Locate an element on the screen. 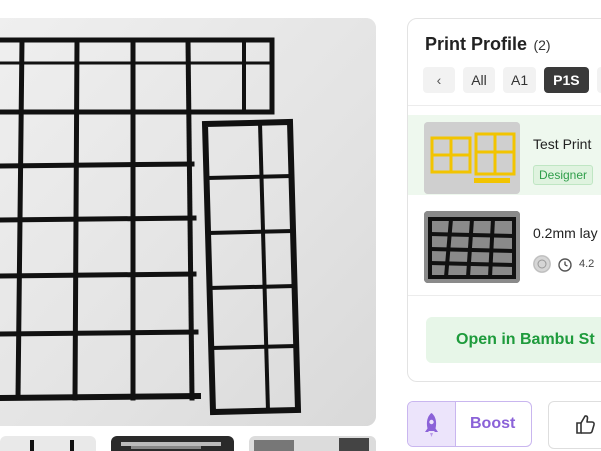 This screenshot has height=451, width=601. print-time: 4.2 is located at coordinates (587, 264).